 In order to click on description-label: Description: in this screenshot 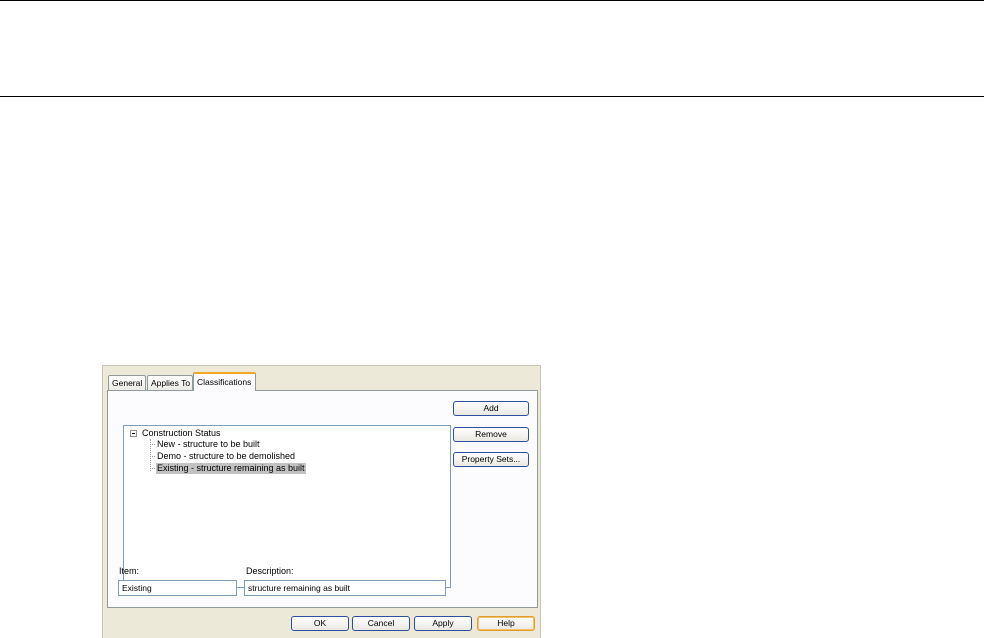, I will do `click(270, 571)`.